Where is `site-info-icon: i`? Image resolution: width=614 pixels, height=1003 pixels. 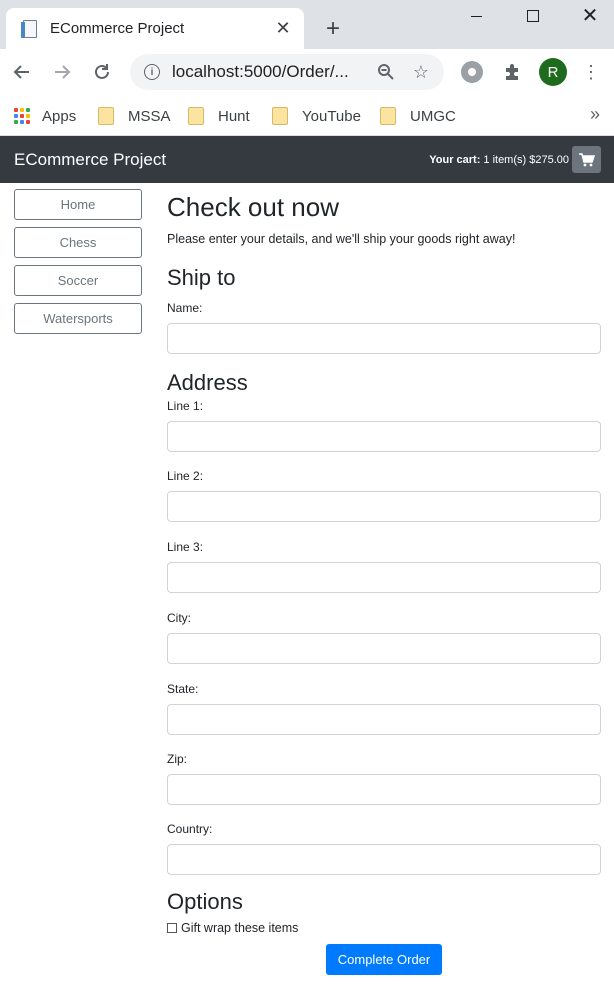 site-info-icon: i is located at coordinates (152, 72).